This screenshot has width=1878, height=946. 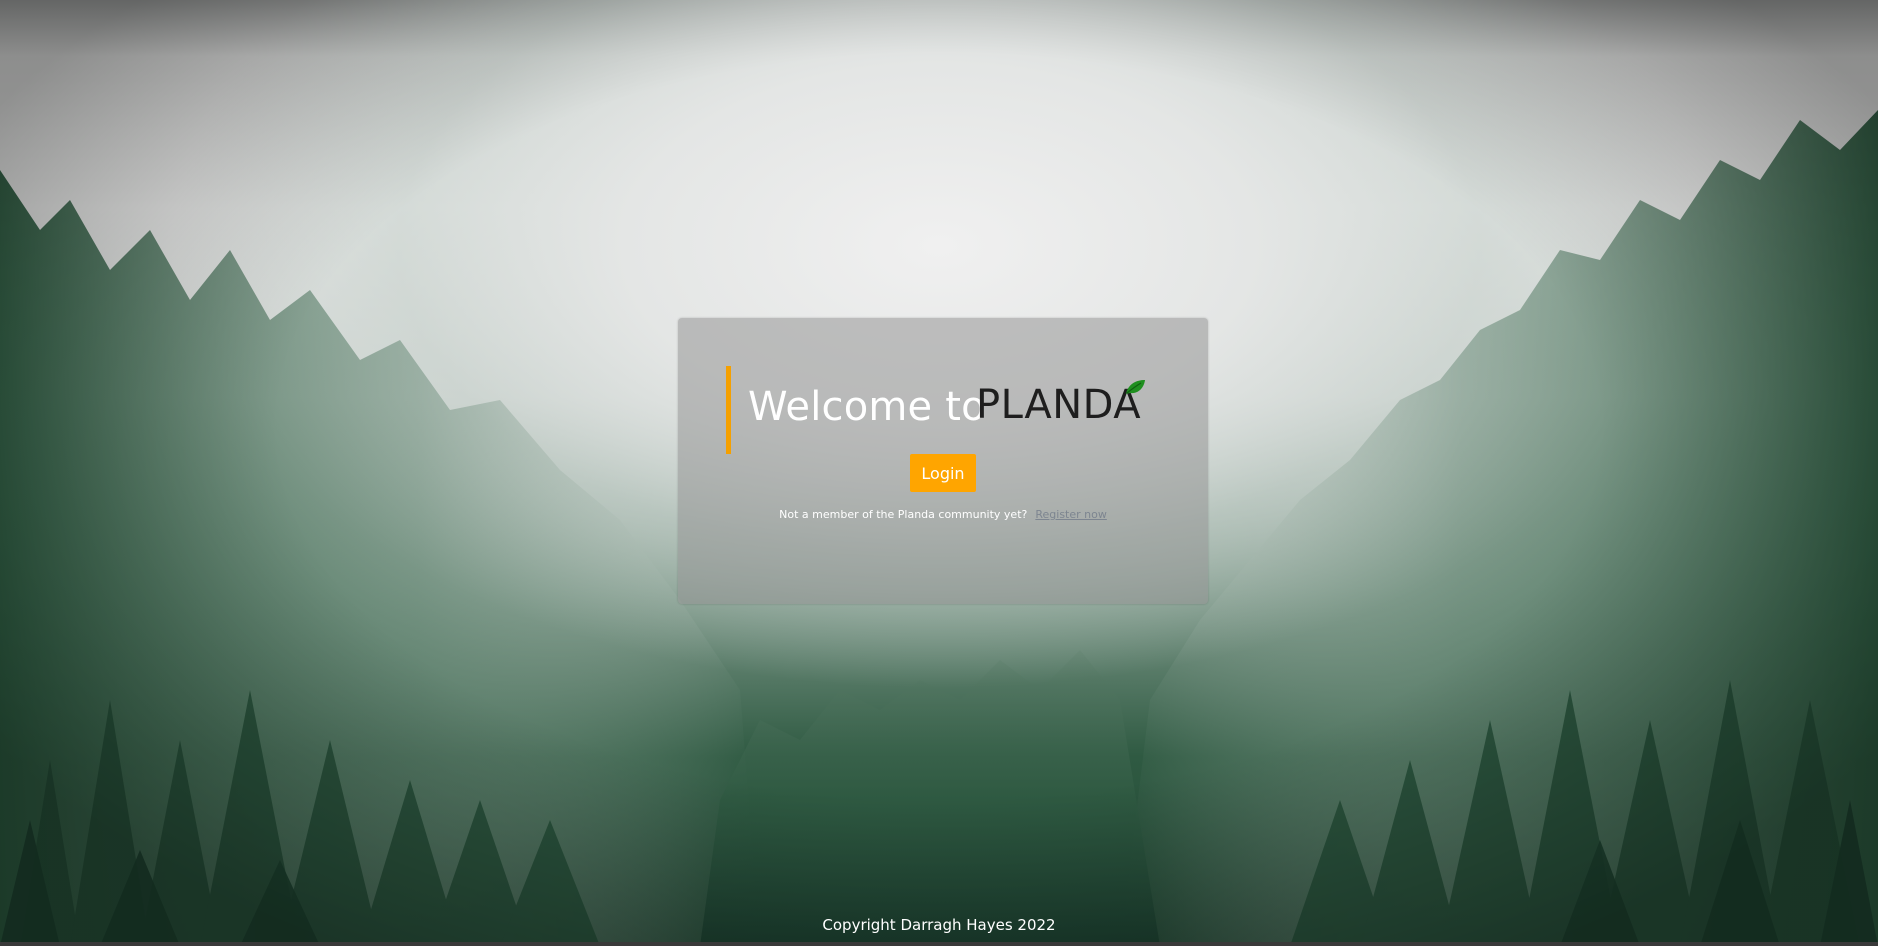 What do you see at coordinates (867, 407) in the screenshot?
I see `welcome-text: Welcome to` at bounding box center [867, 407].